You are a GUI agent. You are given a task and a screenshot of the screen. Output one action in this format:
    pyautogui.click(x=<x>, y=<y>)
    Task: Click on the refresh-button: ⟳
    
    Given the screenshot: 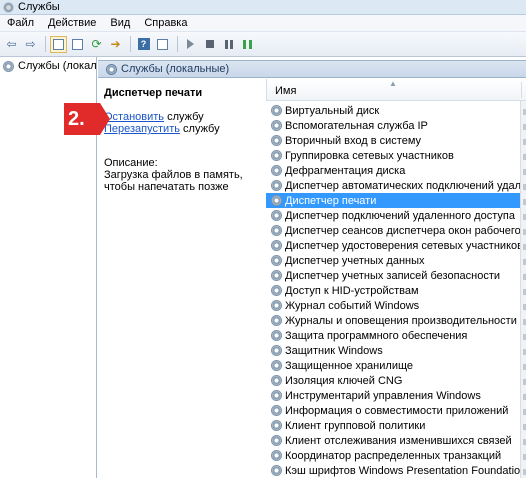 What is the action you would take?
    pyautogui.click(x=96, y=44)
    